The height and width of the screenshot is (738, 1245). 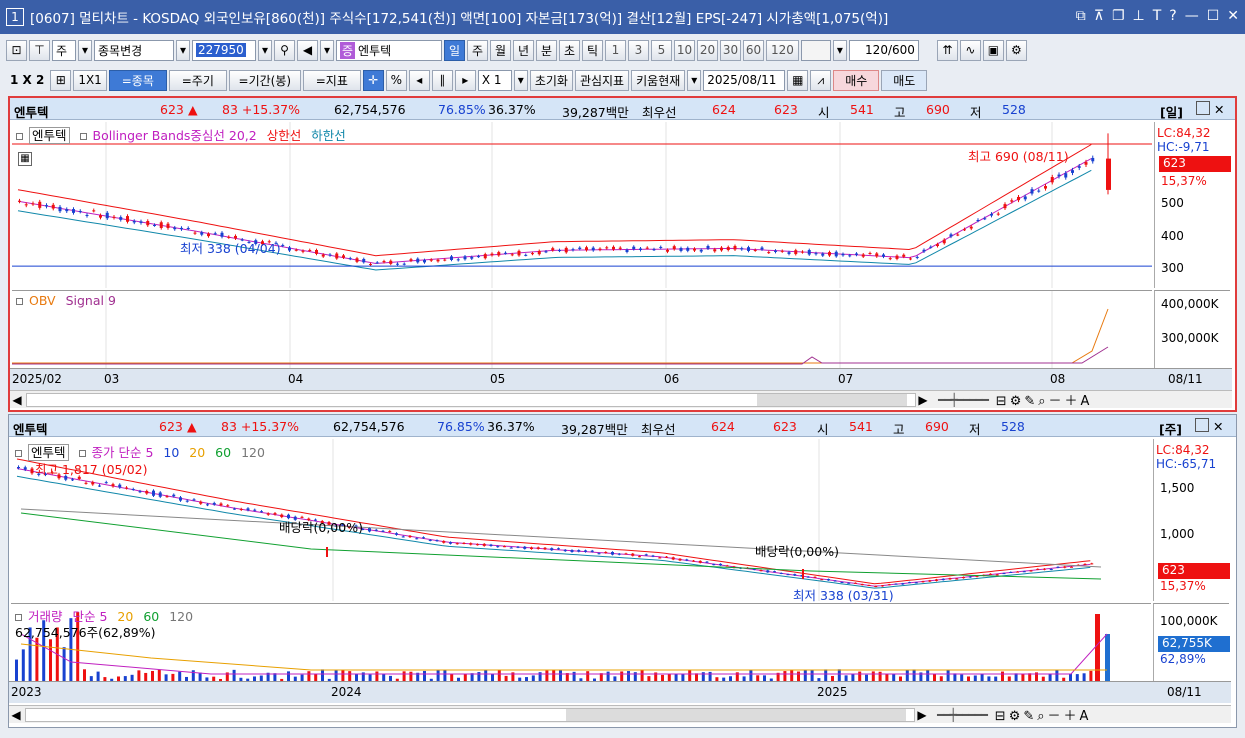 What do you see at coordinates (134, 50) in the screenshot?
I see `change-symbol-select: 종목변경` at bounding box center [134, 50].